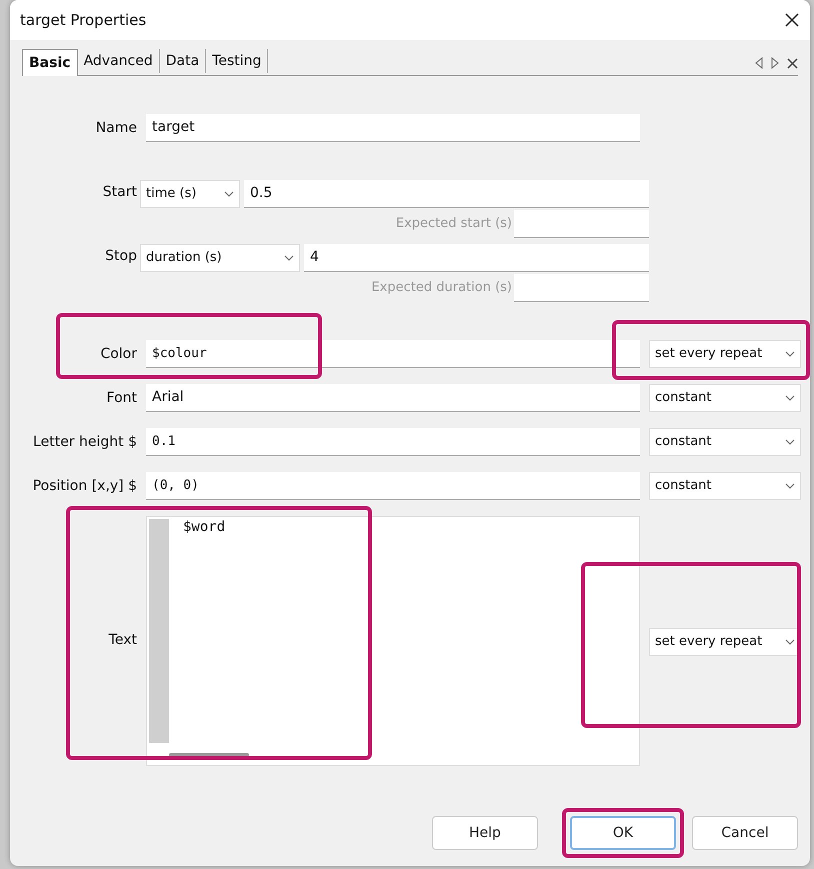  What do you see at coordinates (237, 61) in the screenshot?
I see `tab: Testing` at bounding box center [237, 61].